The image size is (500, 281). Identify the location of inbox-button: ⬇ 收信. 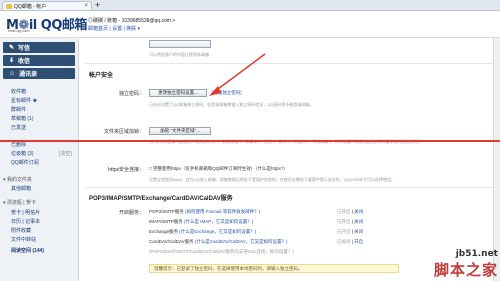
(39, 60).